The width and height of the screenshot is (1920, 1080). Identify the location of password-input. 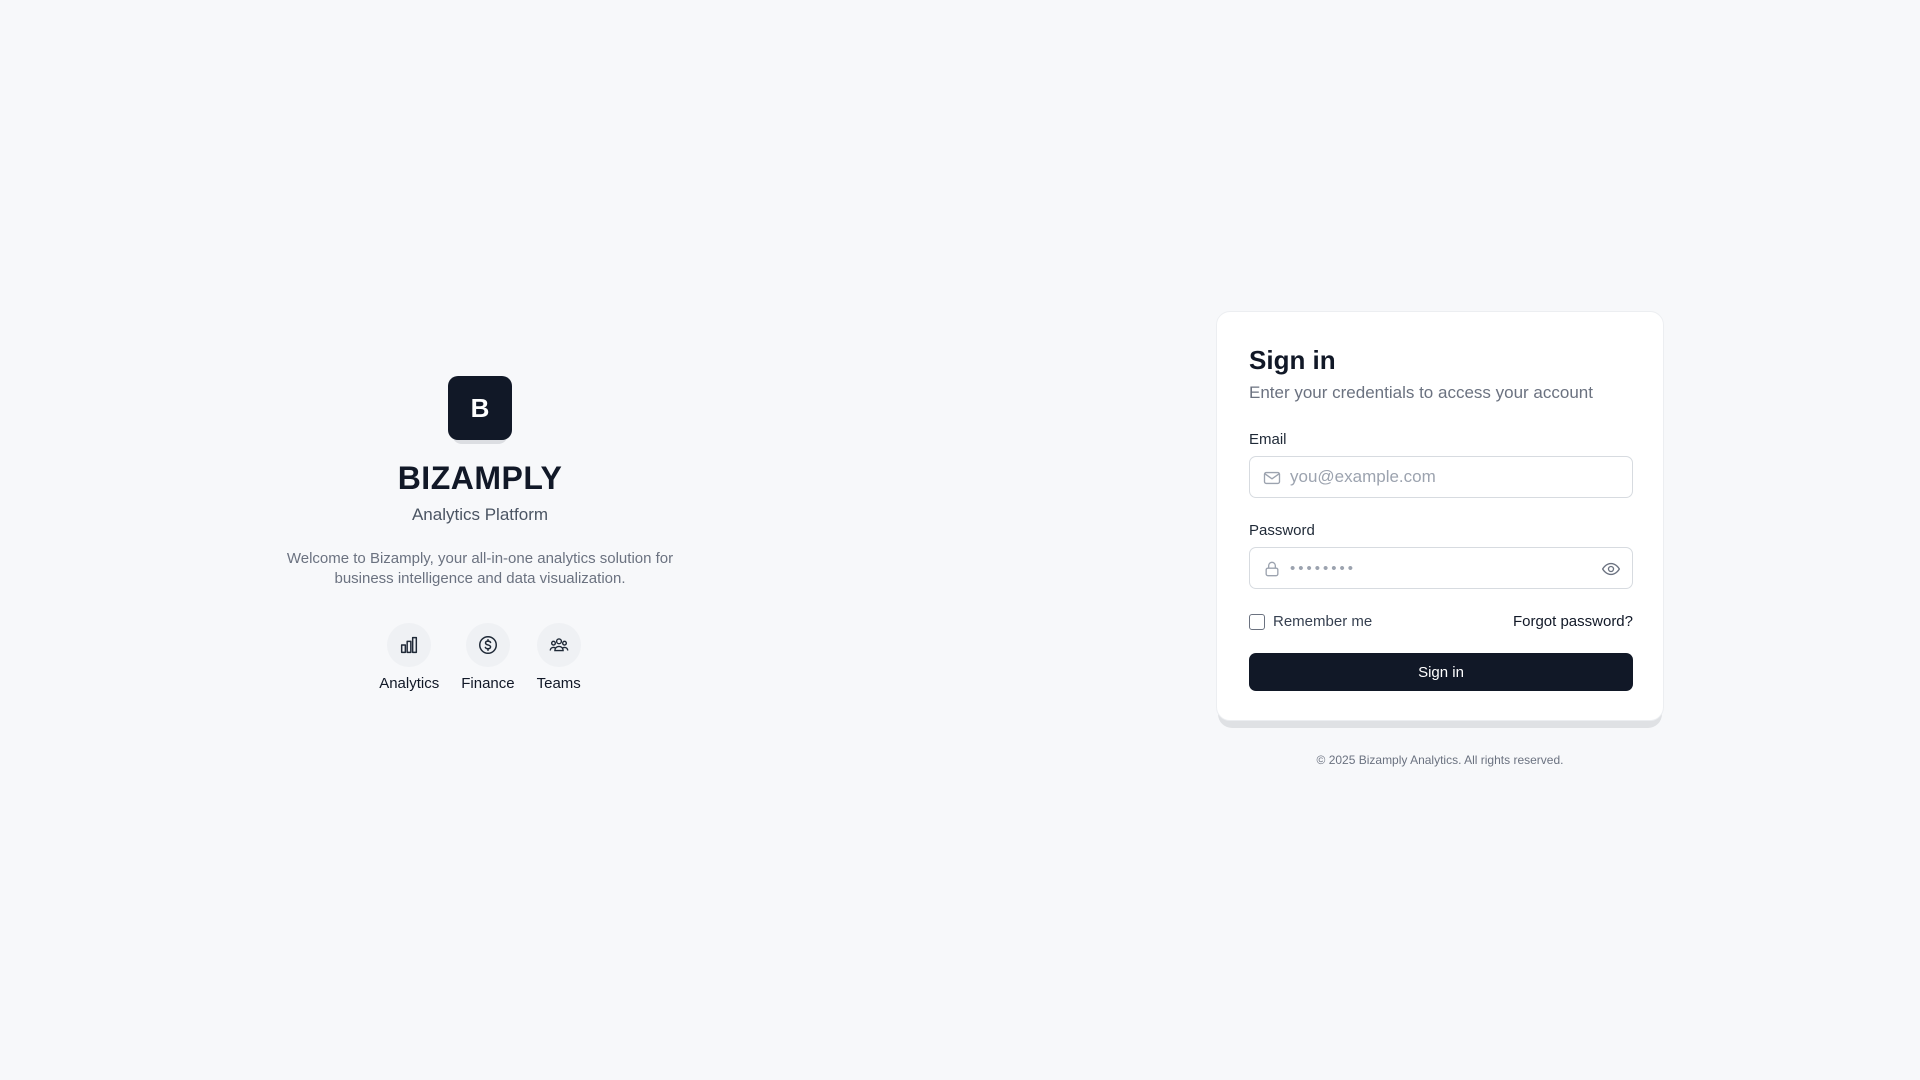
(1440, 568).